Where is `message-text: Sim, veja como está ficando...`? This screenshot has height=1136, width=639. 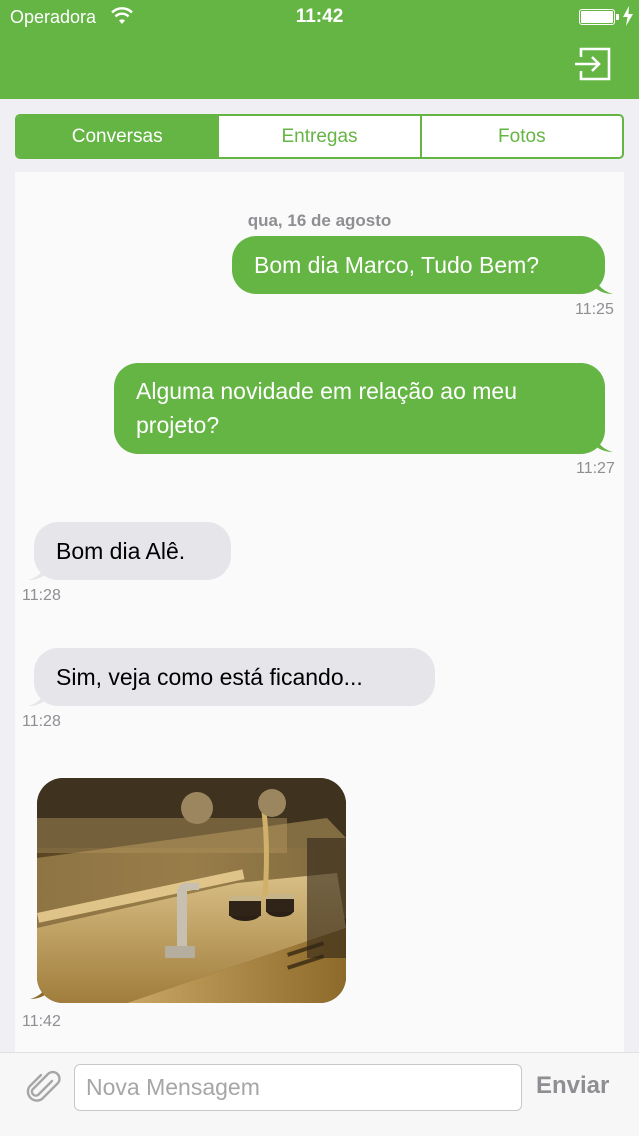
message-text: Sim, veja como está ficando... is located at coordinates (209, 677).